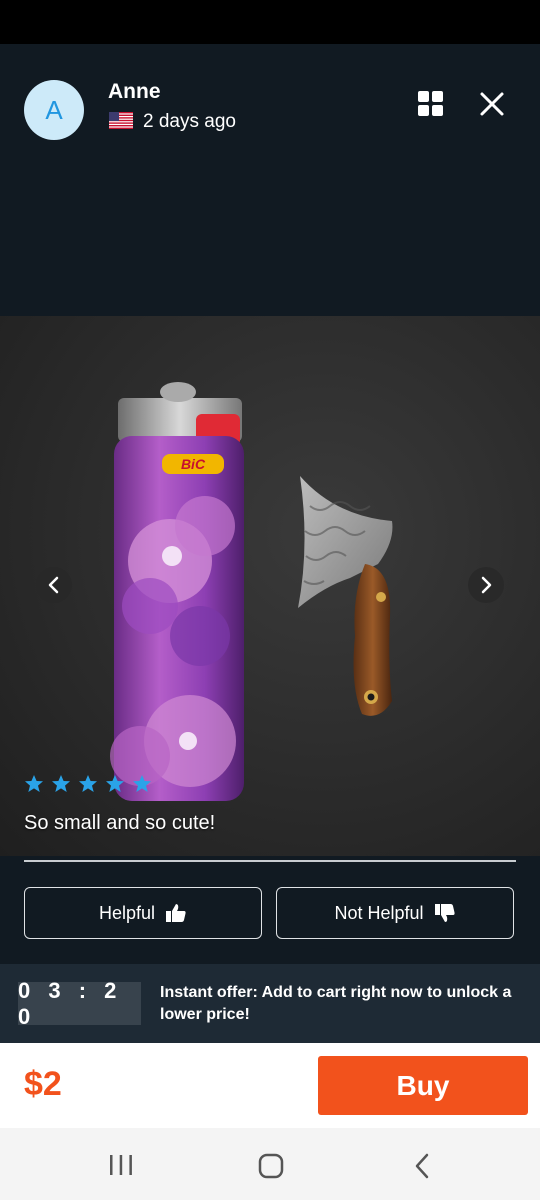 The image size is (540, 1200). Describe the element at coordinates (270, 22) in the screenshot. I see `status-bar` at that location.